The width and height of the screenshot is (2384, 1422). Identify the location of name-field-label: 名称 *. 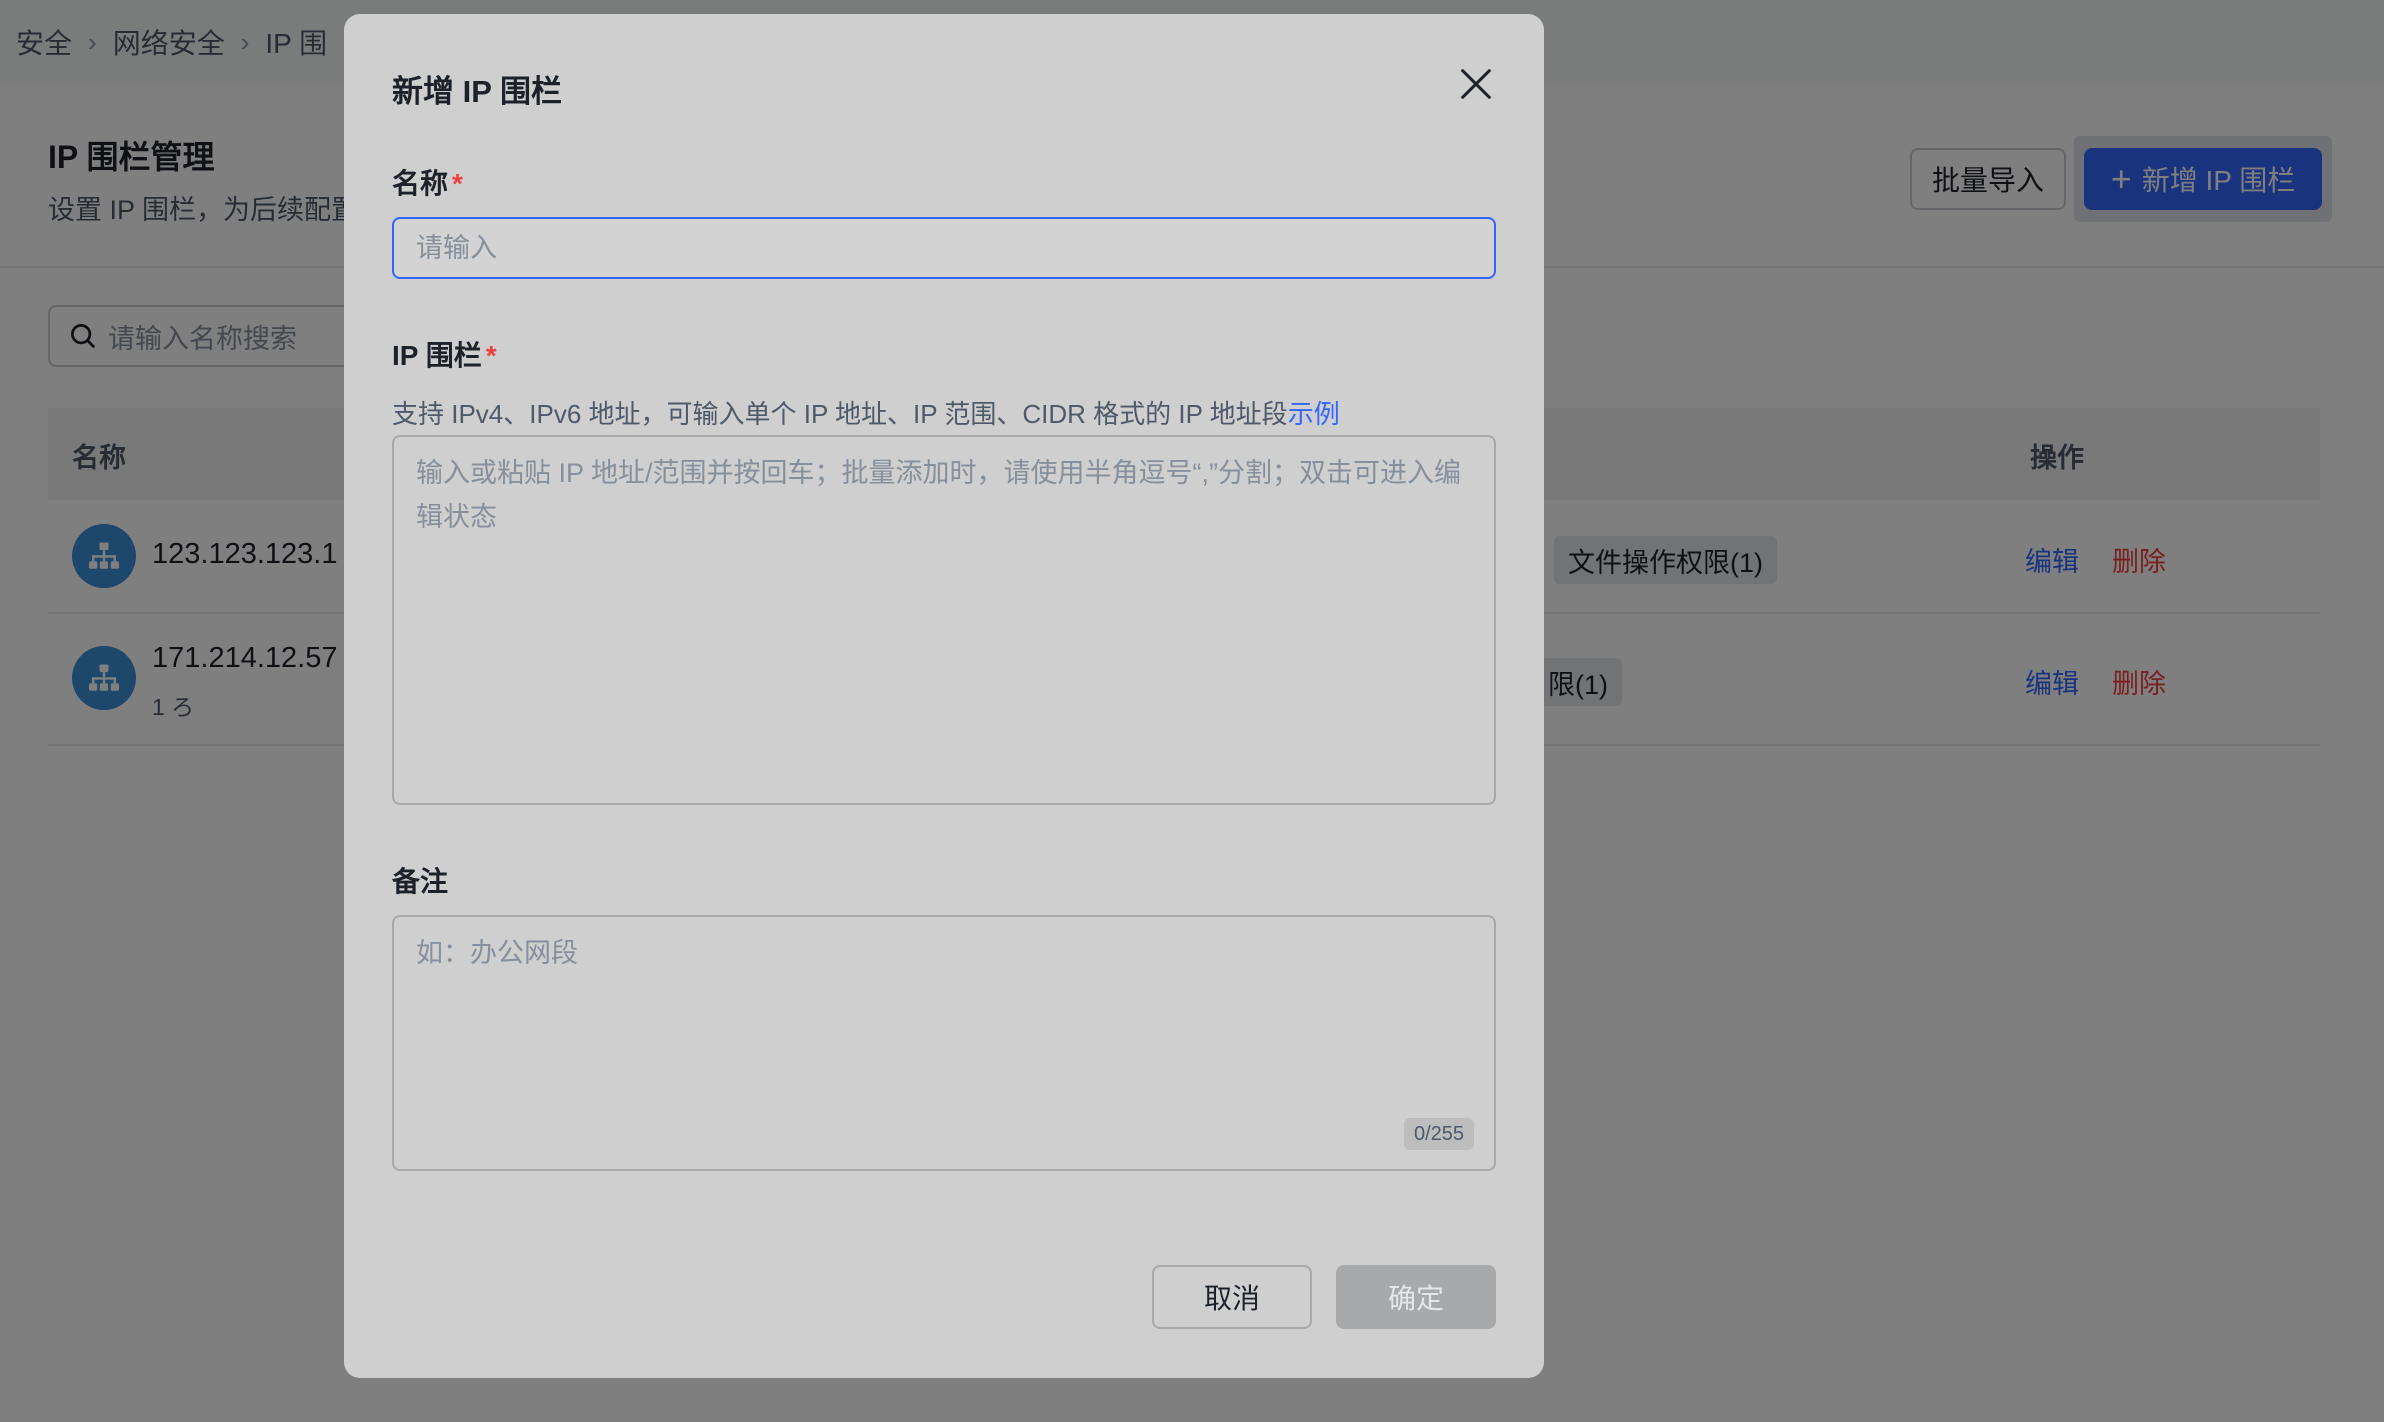
(427, 182).